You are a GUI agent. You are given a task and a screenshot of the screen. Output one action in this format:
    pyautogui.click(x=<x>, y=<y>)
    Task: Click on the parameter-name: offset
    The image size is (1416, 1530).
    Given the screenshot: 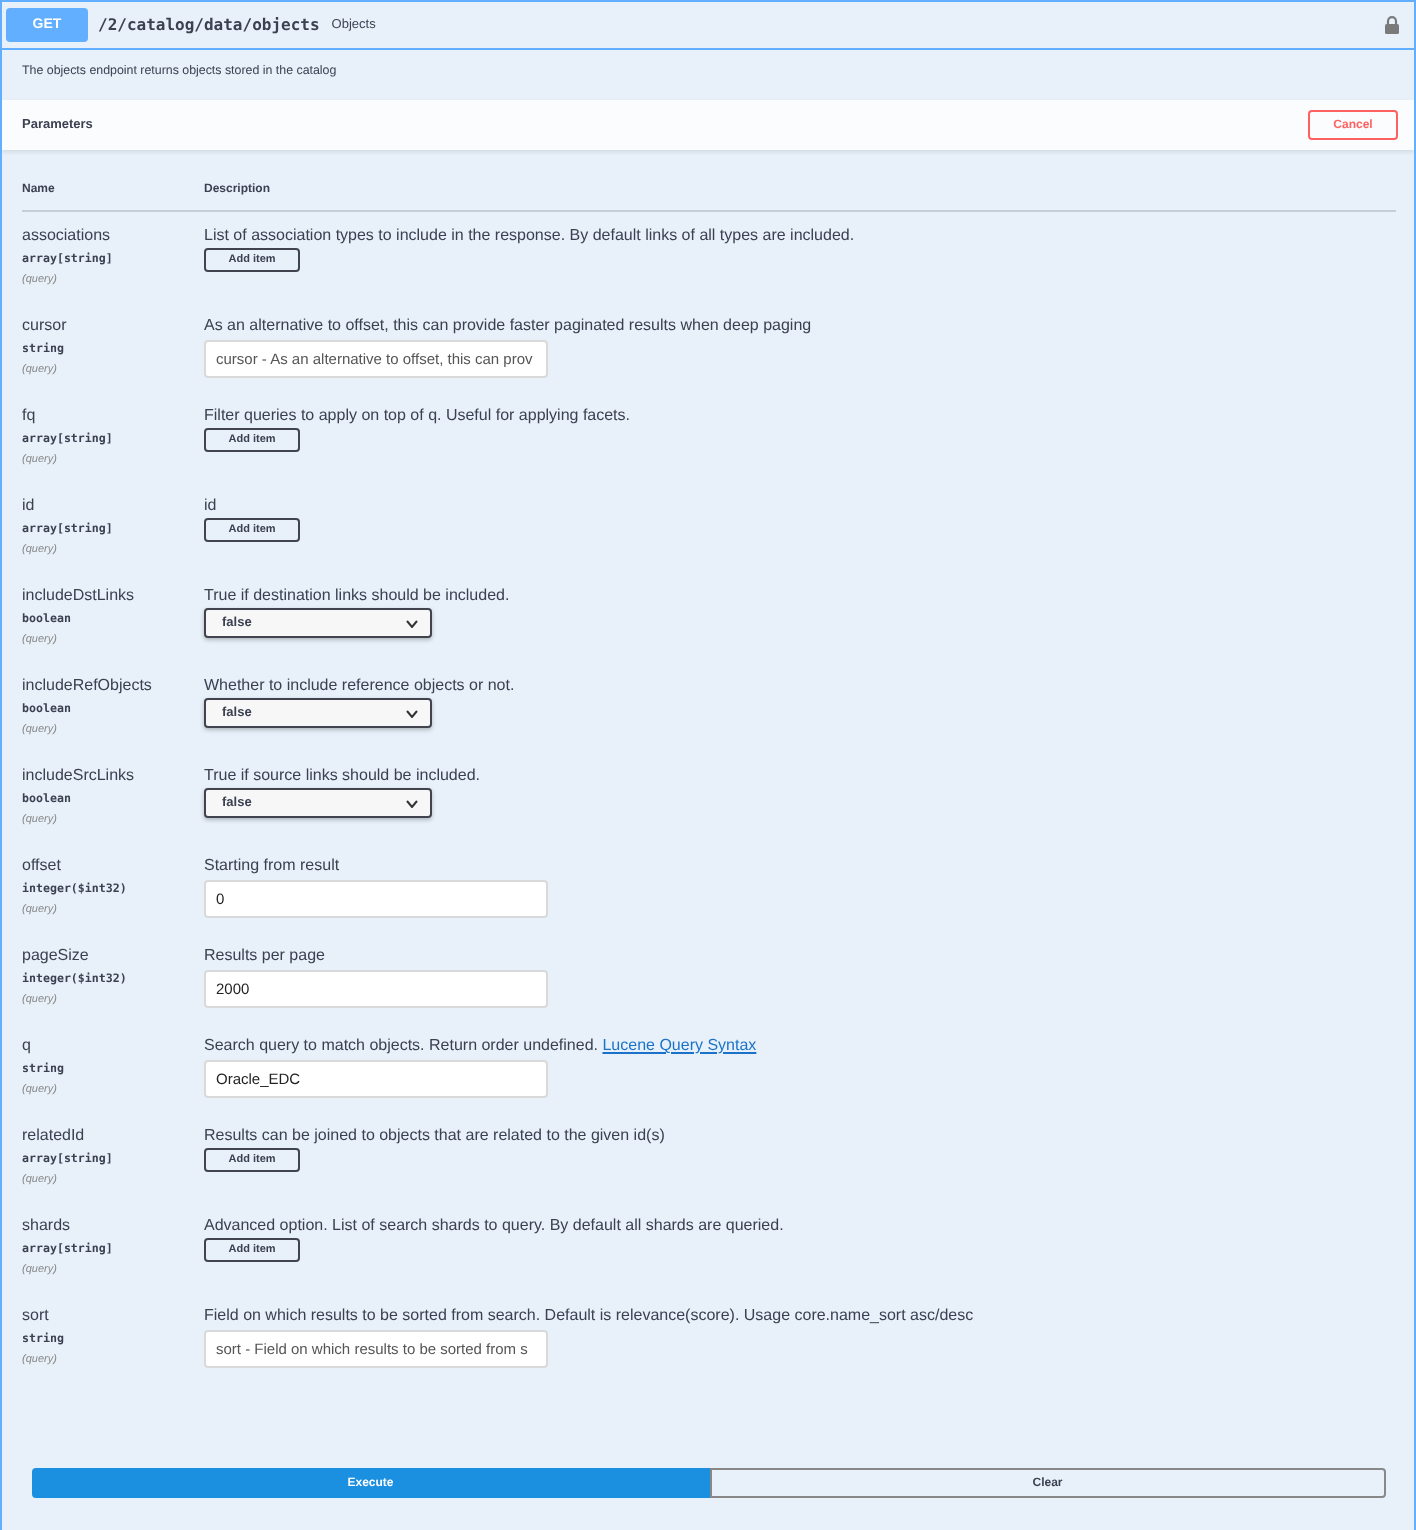 What is the action you would take?
    pyautogui.click(x=41, y=865)
    